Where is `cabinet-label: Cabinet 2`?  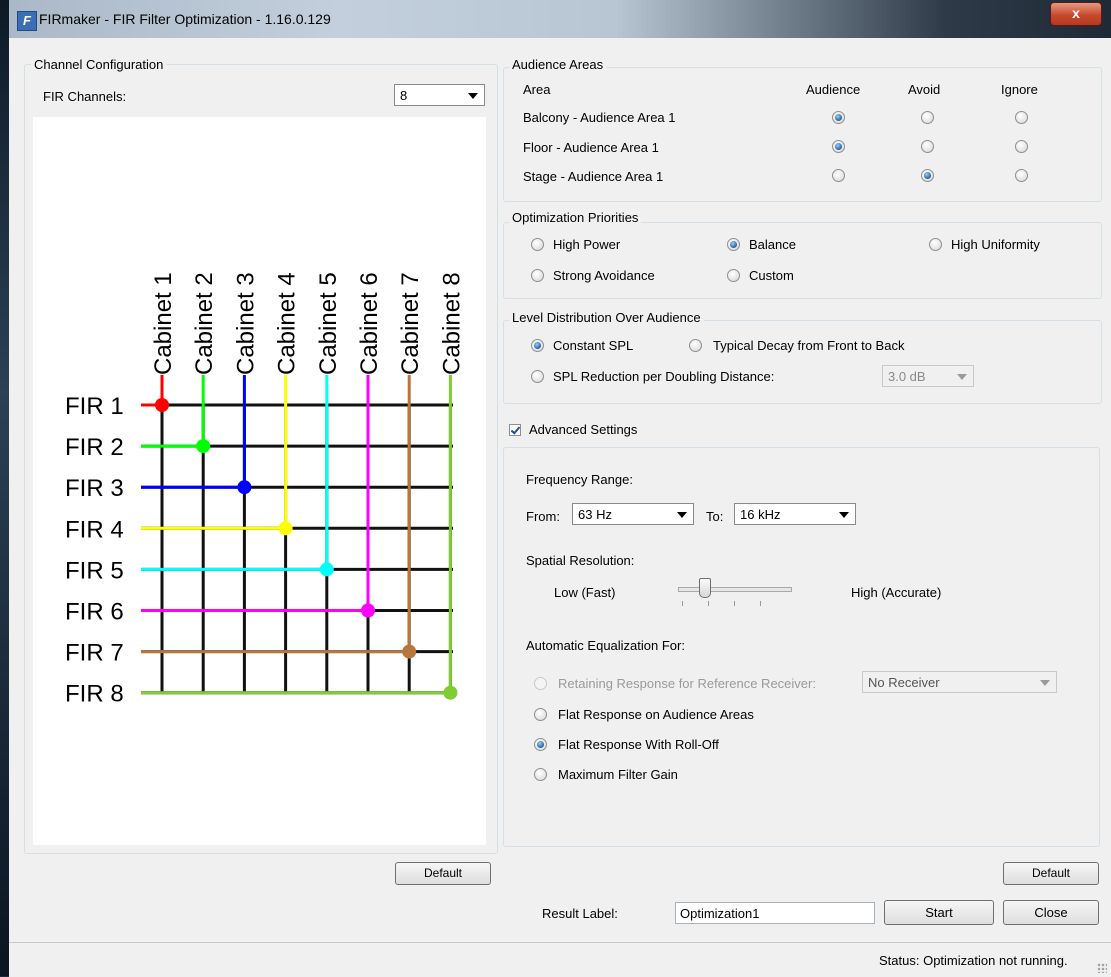 cabinet-label: Cabinet 2 is located at coordinates (204, 323).